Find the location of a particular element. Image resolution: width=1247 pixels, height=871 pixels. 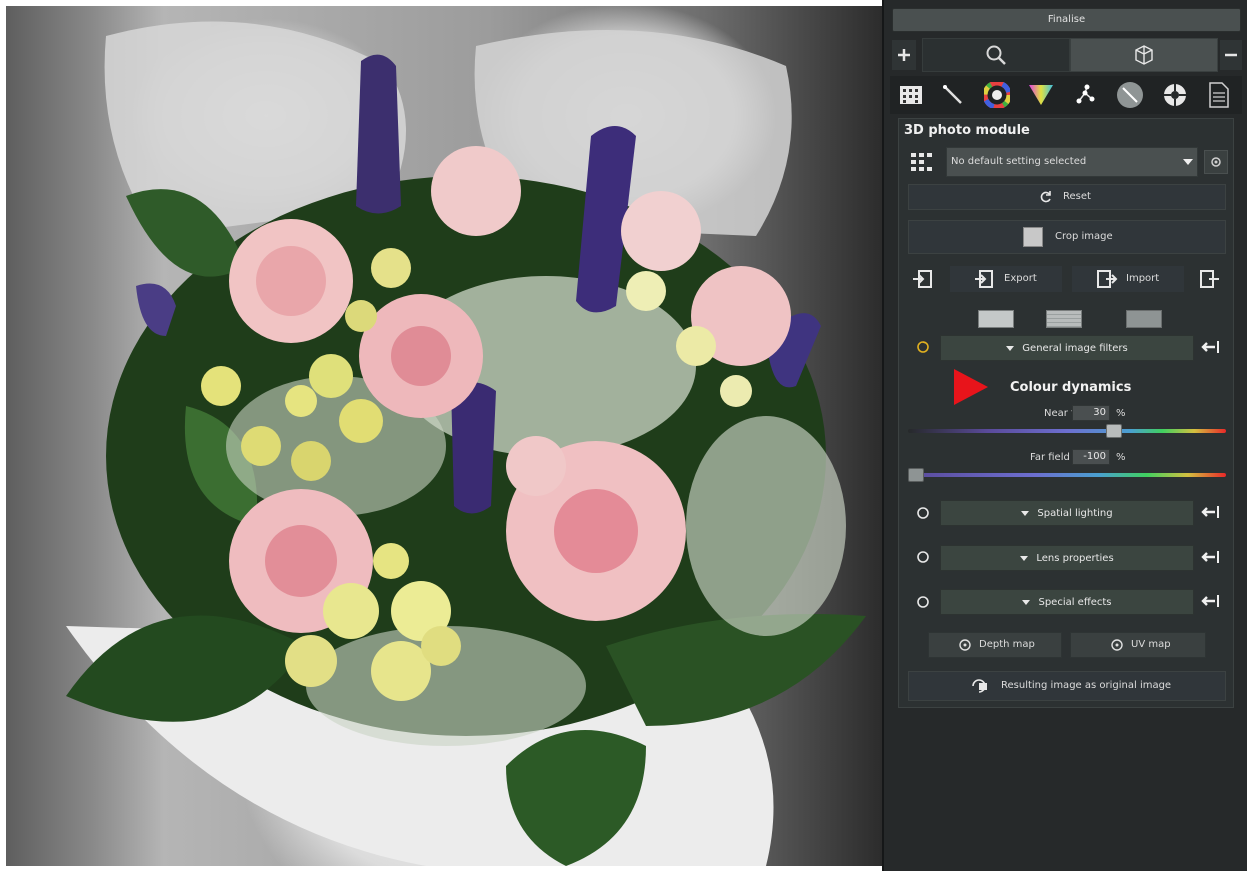

depth-map-button: Depth map is located at coordinates (995, 645).